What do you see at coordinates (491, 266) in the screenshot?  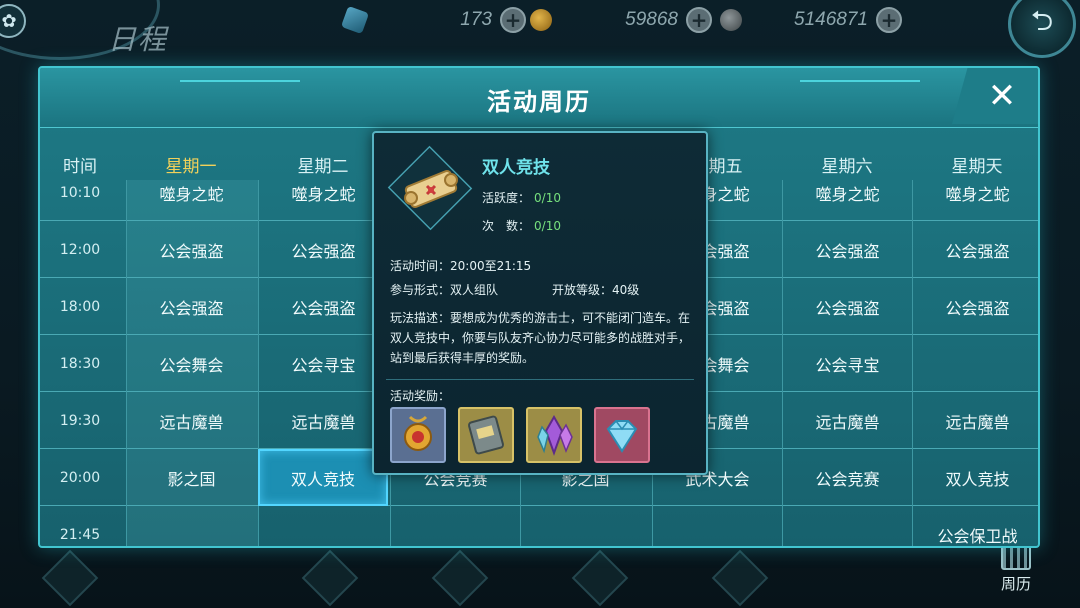 I see `activity-time-value: 20:00至21:15` at bounding box center [491, 266].